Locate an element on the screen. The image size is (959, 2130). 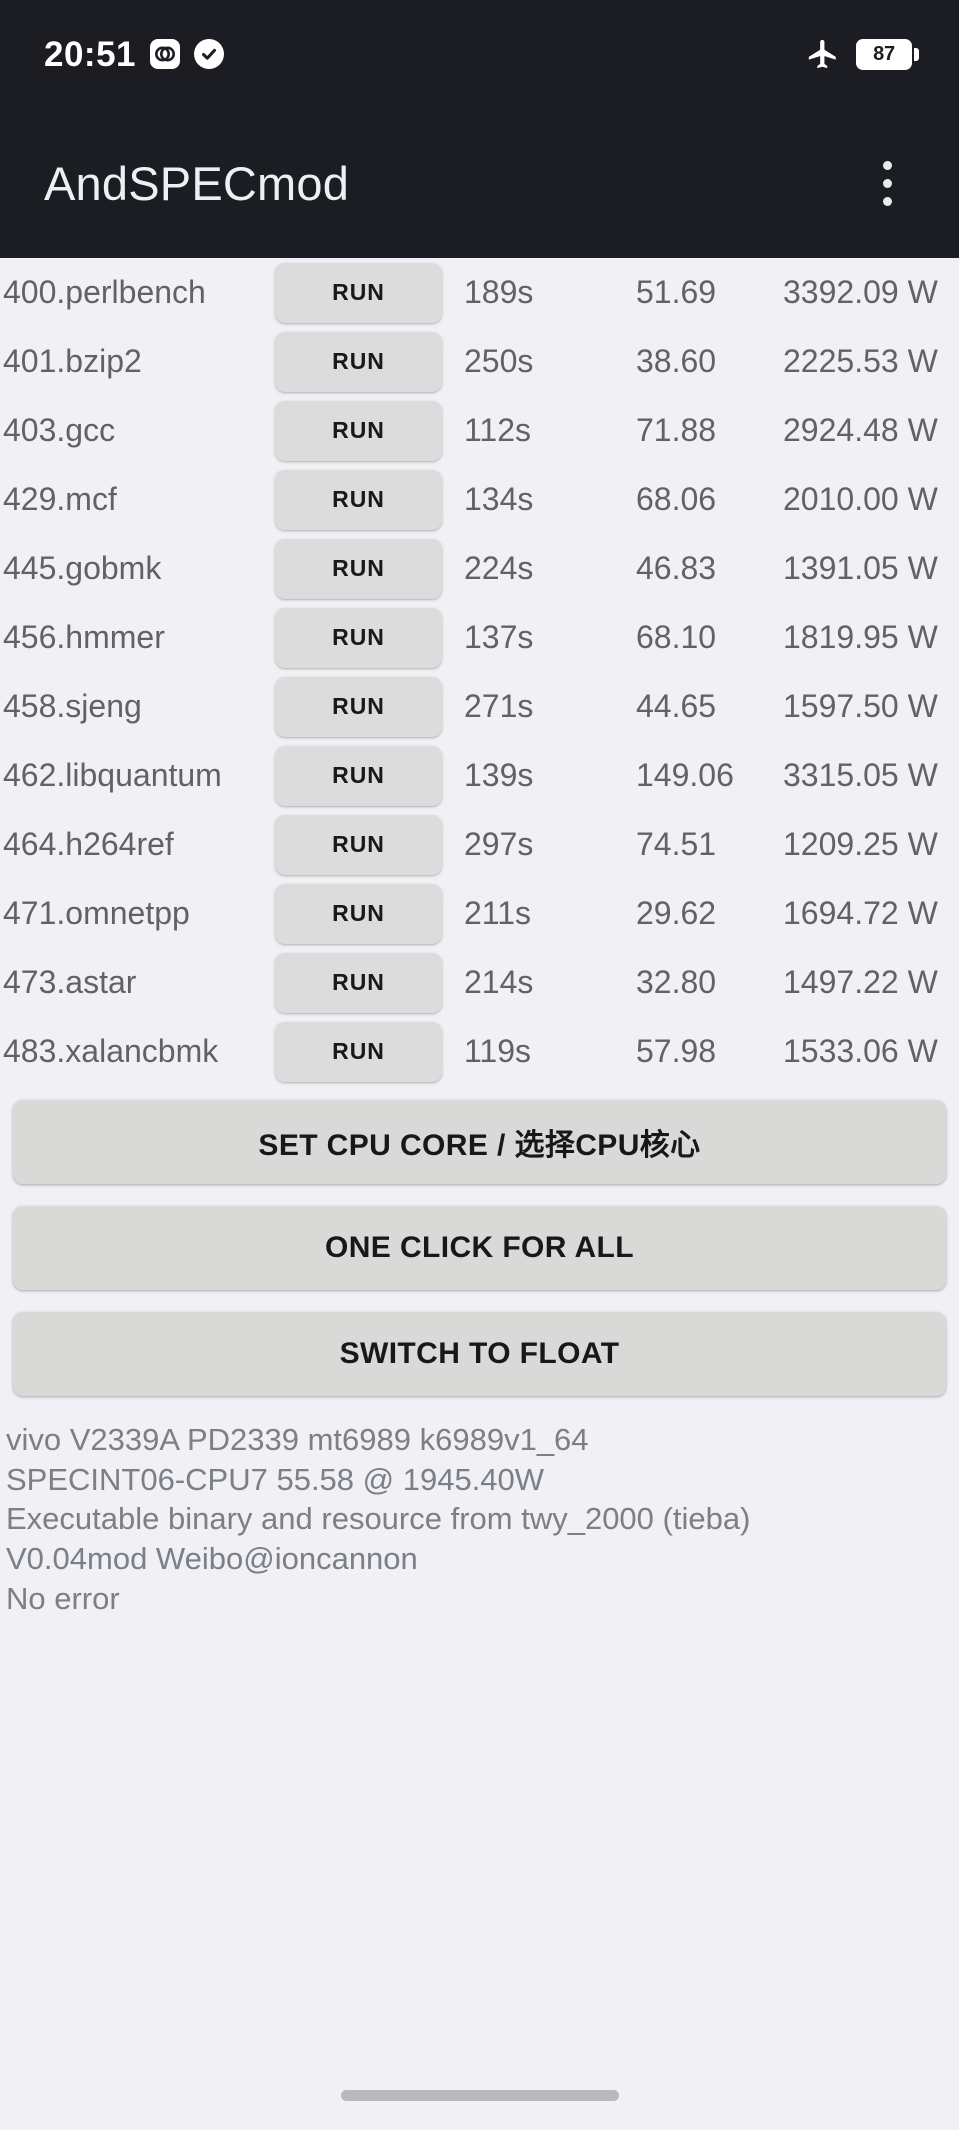
battery-cap is located at coordinates (916, 54).